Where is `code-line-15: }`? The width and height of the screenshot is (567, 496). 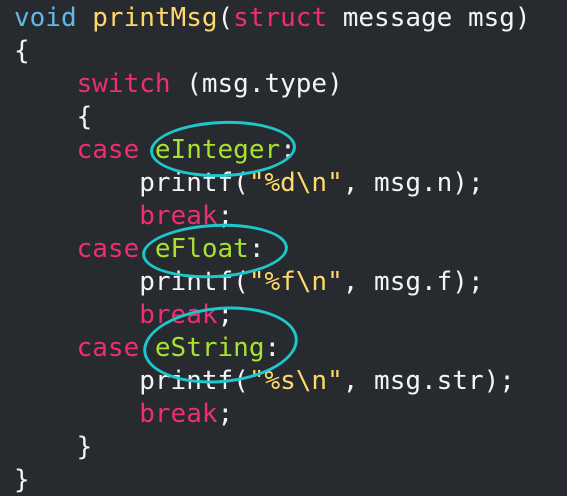
code-line-15: } is located at coordinates (22, 480).